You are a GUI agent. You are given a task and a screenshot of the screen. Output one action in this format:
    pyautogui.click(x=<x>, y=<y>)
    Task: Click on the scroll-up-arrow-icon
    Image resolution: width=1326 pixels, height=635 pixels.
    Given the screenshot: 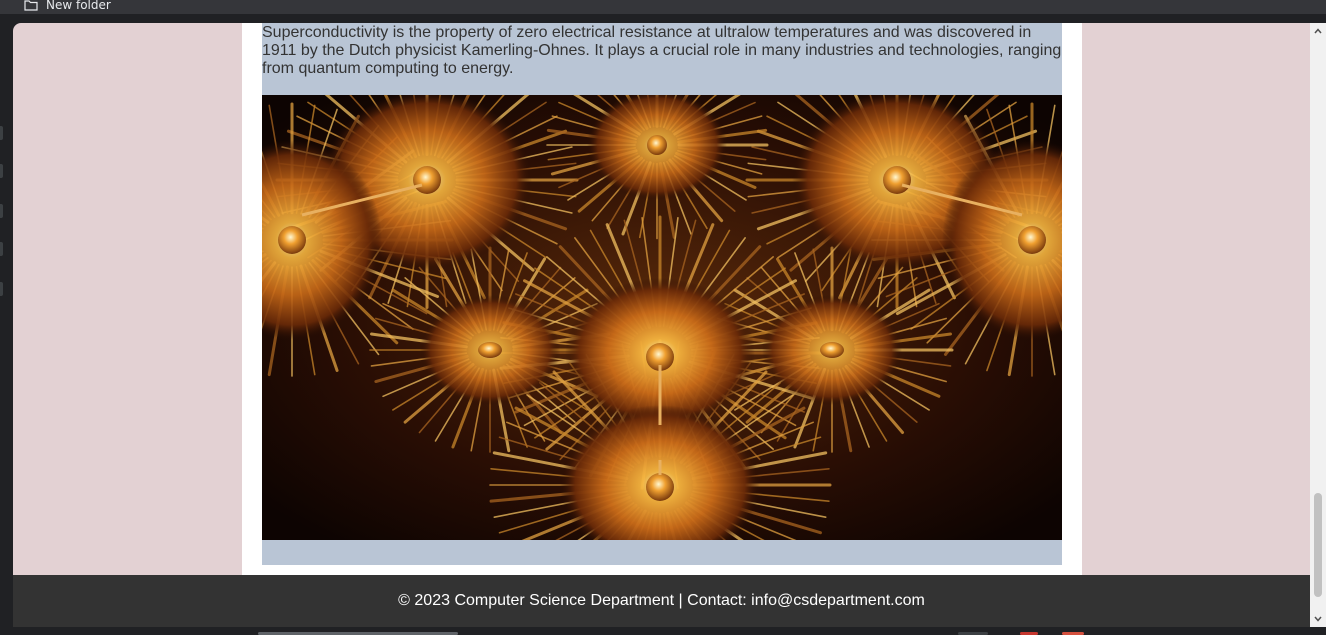 What is the action you would take?
    pyautogui.click(x=1318, y=31)
    